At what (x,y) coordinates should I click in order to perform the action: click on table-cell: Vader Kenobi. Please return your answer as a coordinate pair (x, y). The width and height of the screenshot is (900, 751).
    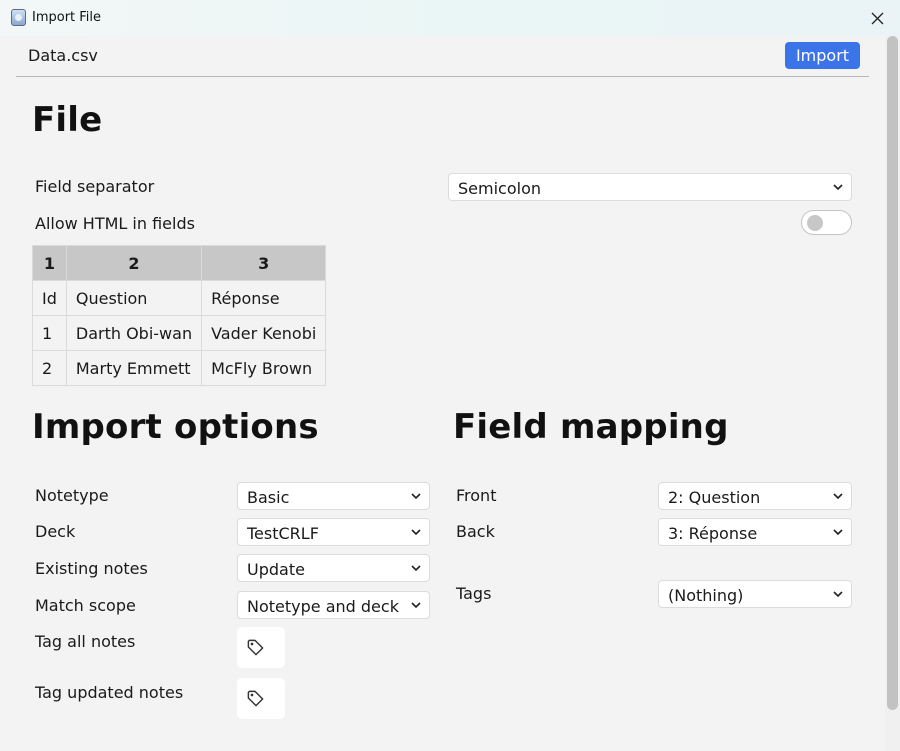
    Looking at the image, I should click on (264, 333).